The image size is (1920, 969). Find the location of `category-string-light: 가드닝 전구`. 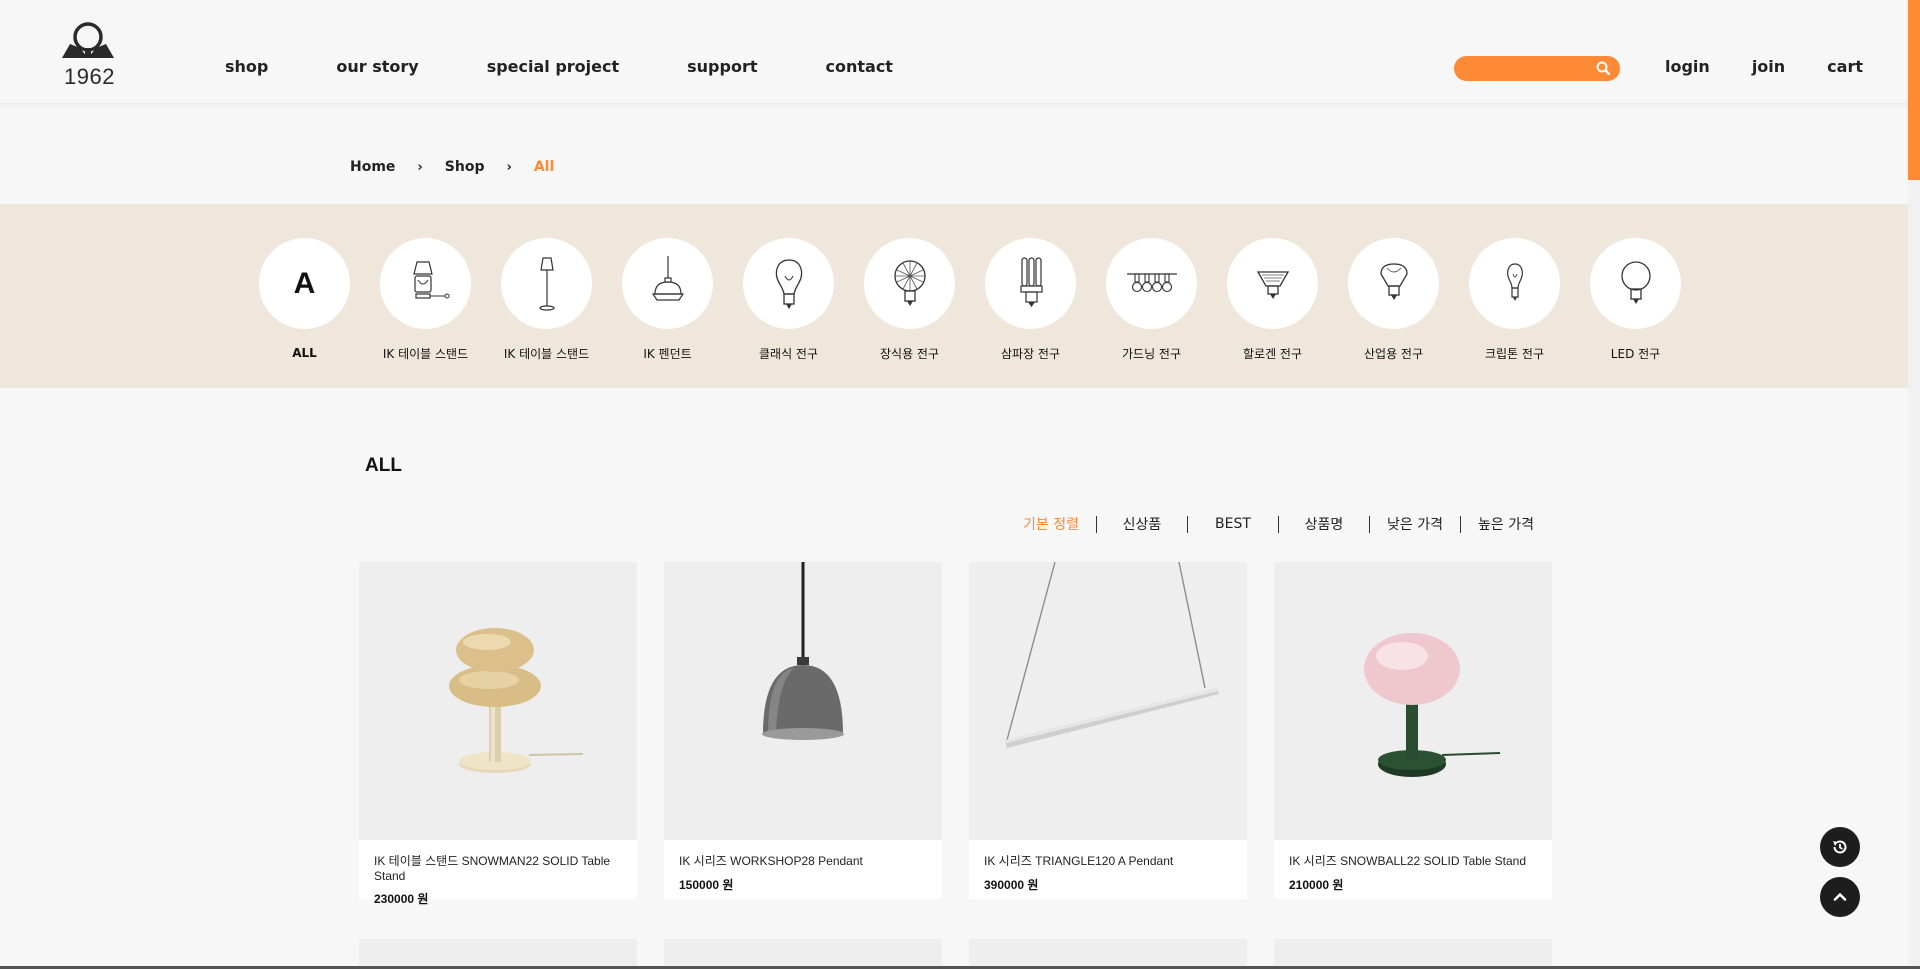

category-string-light: 가드닝 전구 is located at coordinates (1151, 300).